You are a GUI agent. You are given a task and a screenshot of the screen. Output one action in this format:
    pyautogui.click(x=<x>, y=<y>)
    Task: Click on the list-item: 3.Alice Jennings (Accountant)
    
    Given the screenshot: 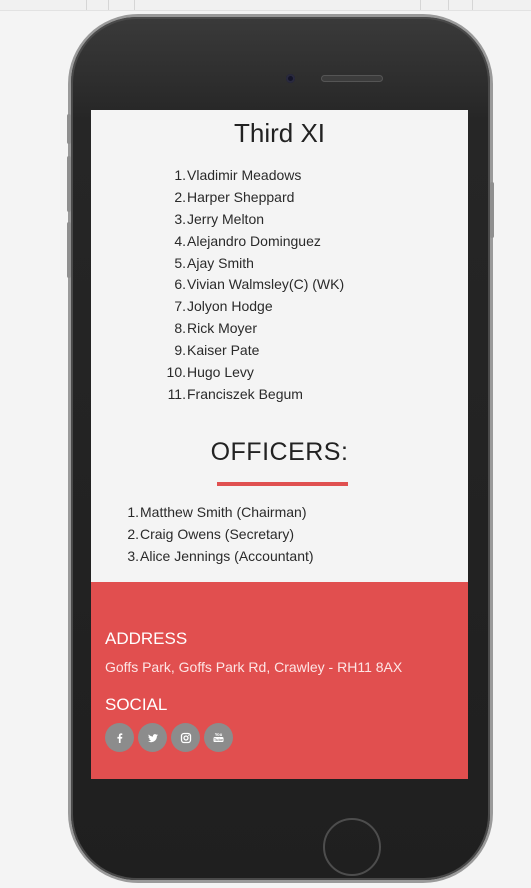 What is the action you would take?
    pyautogui.click(x=220, y=556)
    